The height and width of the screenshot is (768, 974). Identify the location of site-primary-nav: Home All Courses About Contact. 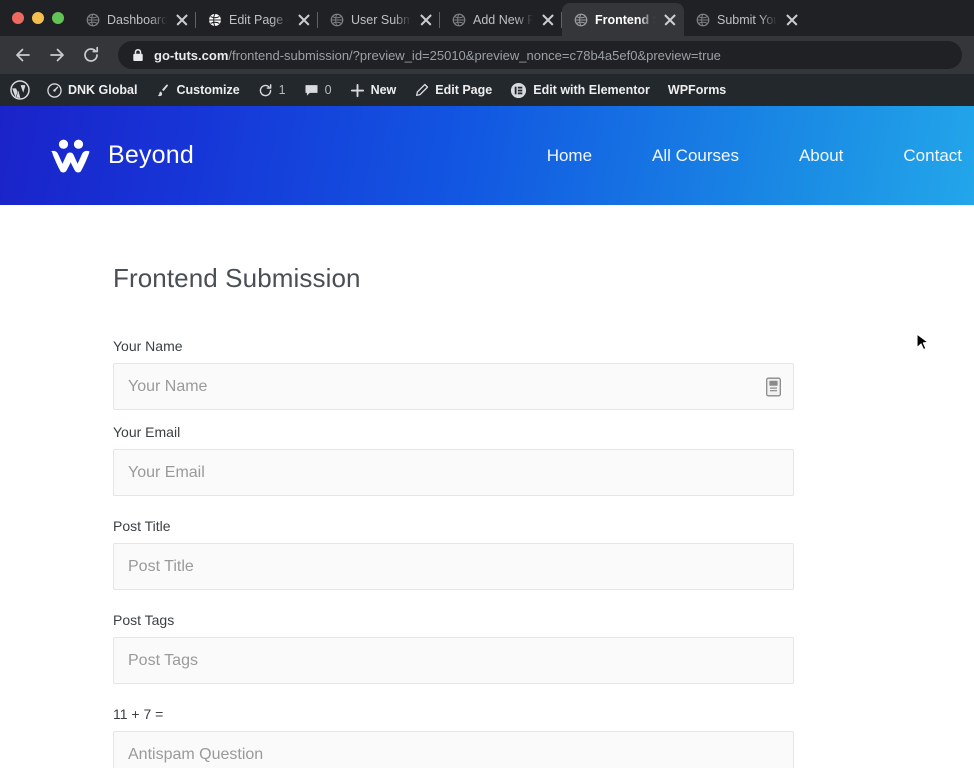
(745, 155).